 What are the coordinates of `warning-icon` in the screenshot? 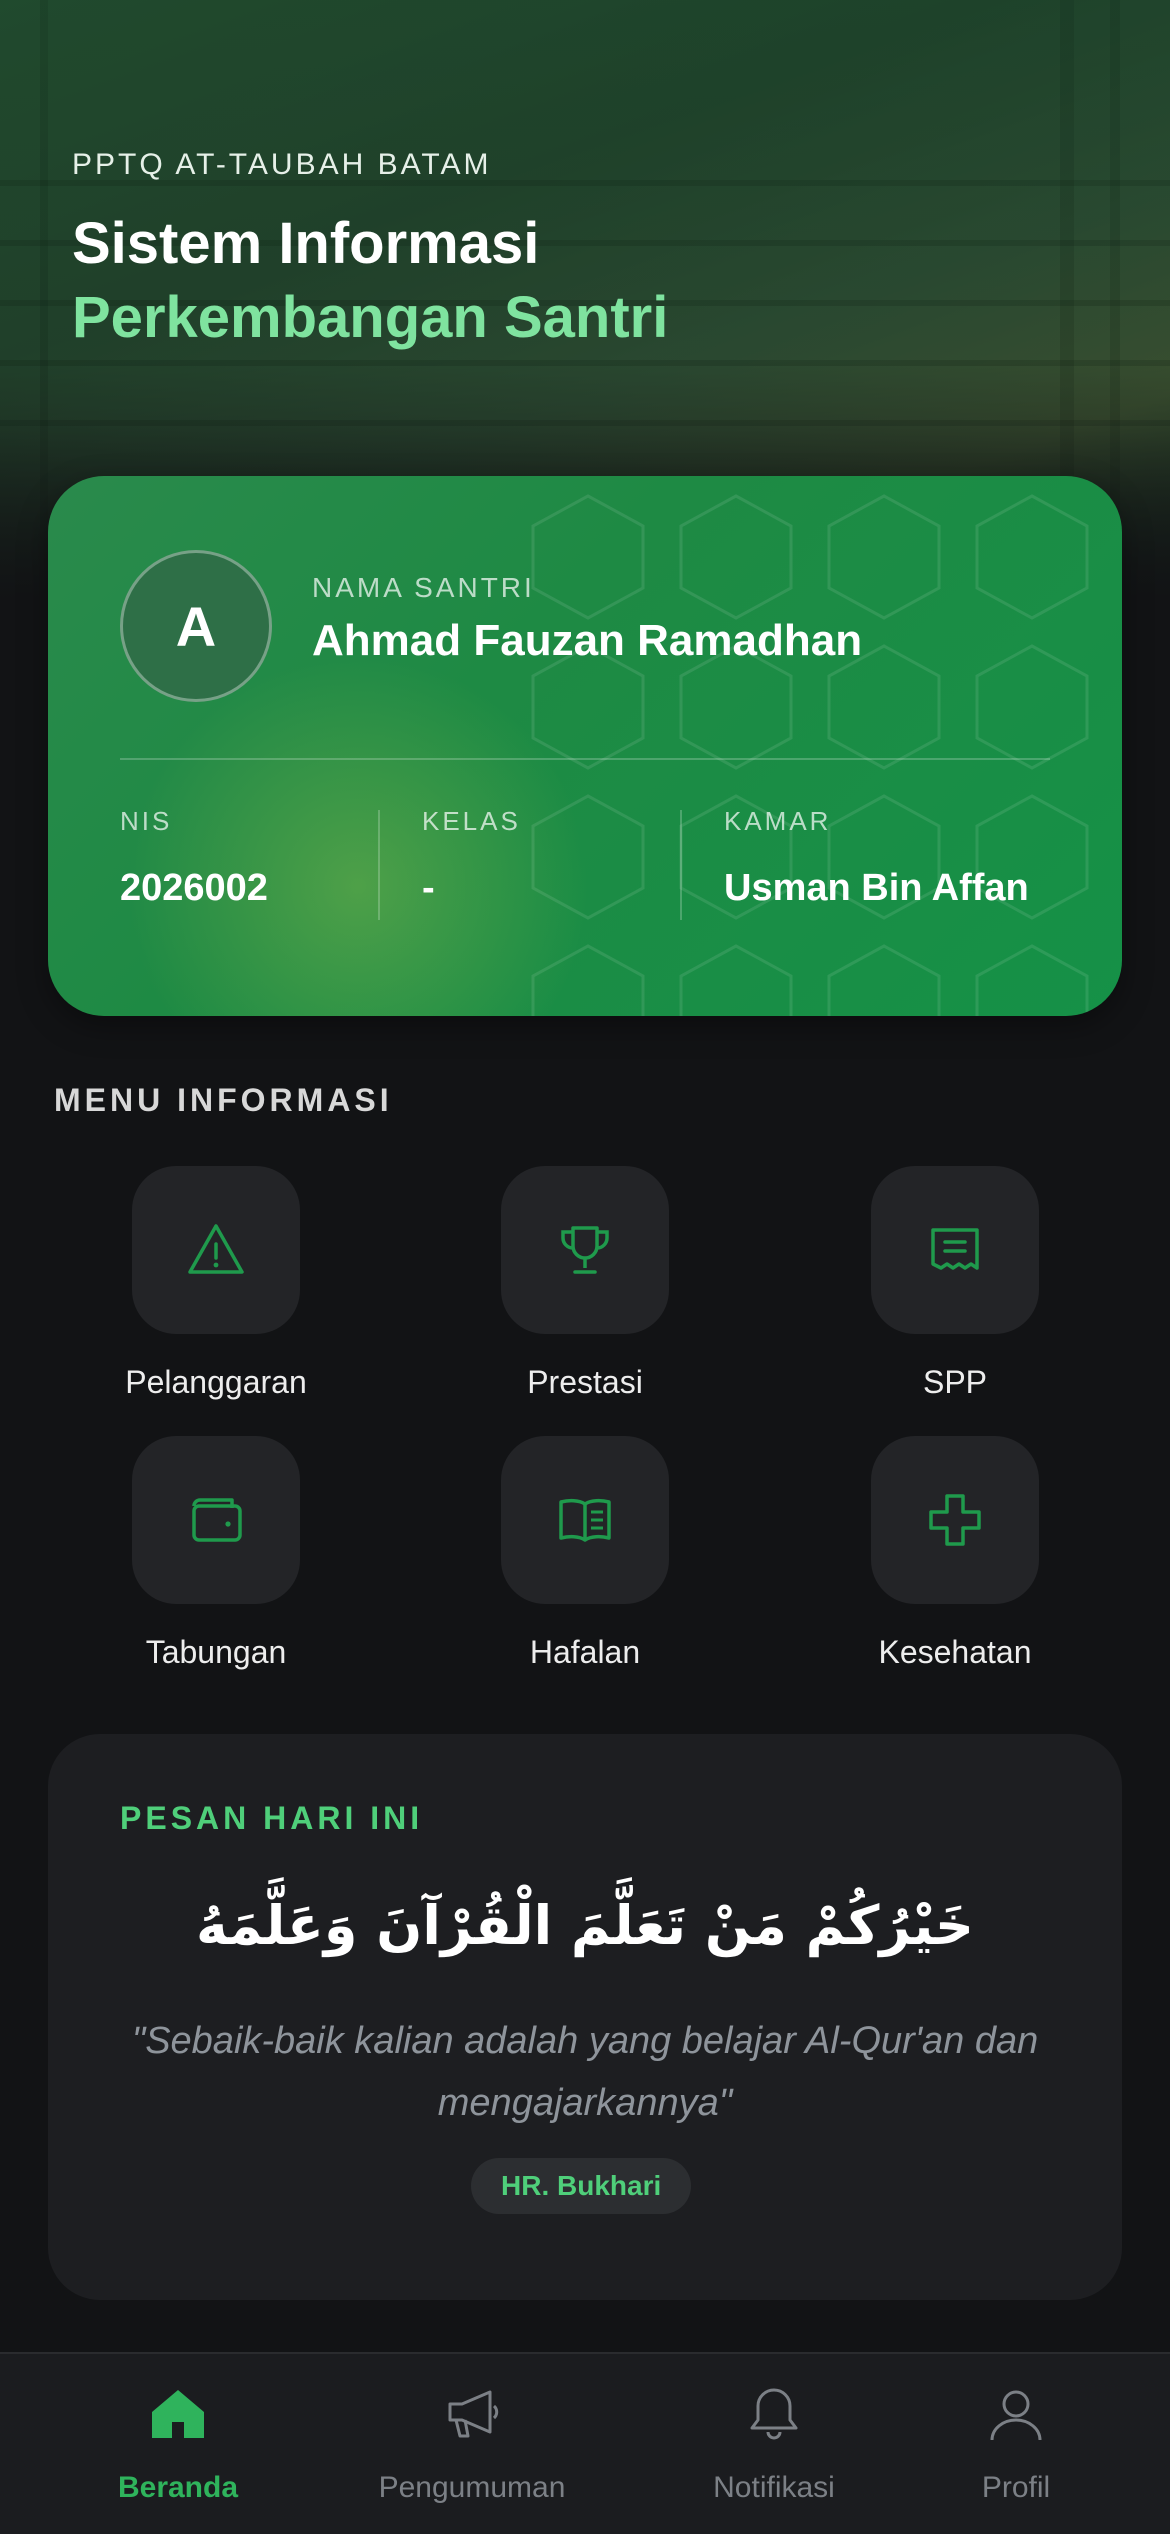 It's located at (216, 1249).